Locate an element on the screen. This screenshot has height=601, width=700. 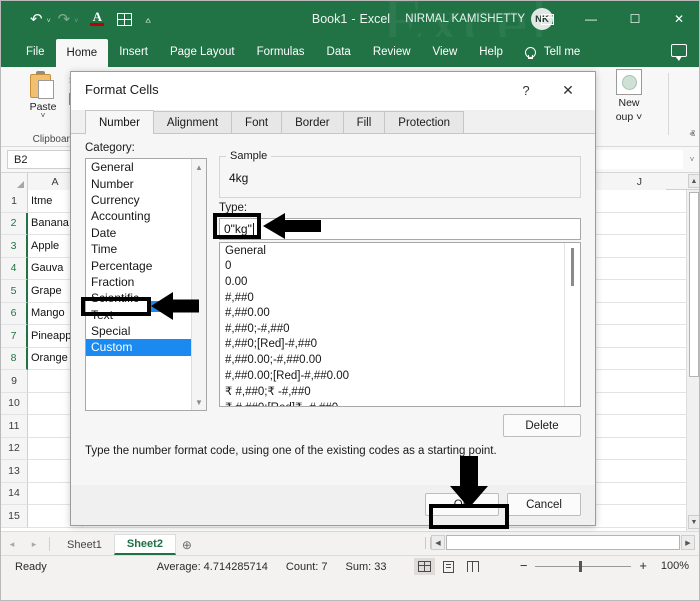
sheet-tab-sheet1: Sheet1 is located at coordinates (84, 544).